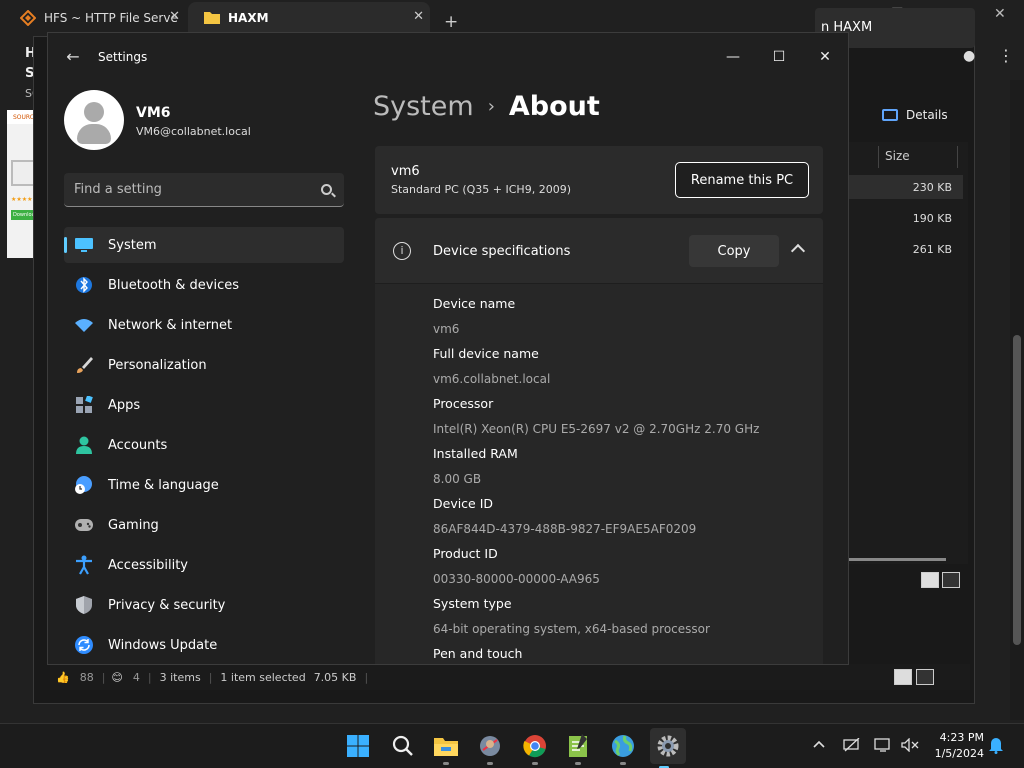  I want to click on device-specifications-title: Device specifications, so click(502, 251).